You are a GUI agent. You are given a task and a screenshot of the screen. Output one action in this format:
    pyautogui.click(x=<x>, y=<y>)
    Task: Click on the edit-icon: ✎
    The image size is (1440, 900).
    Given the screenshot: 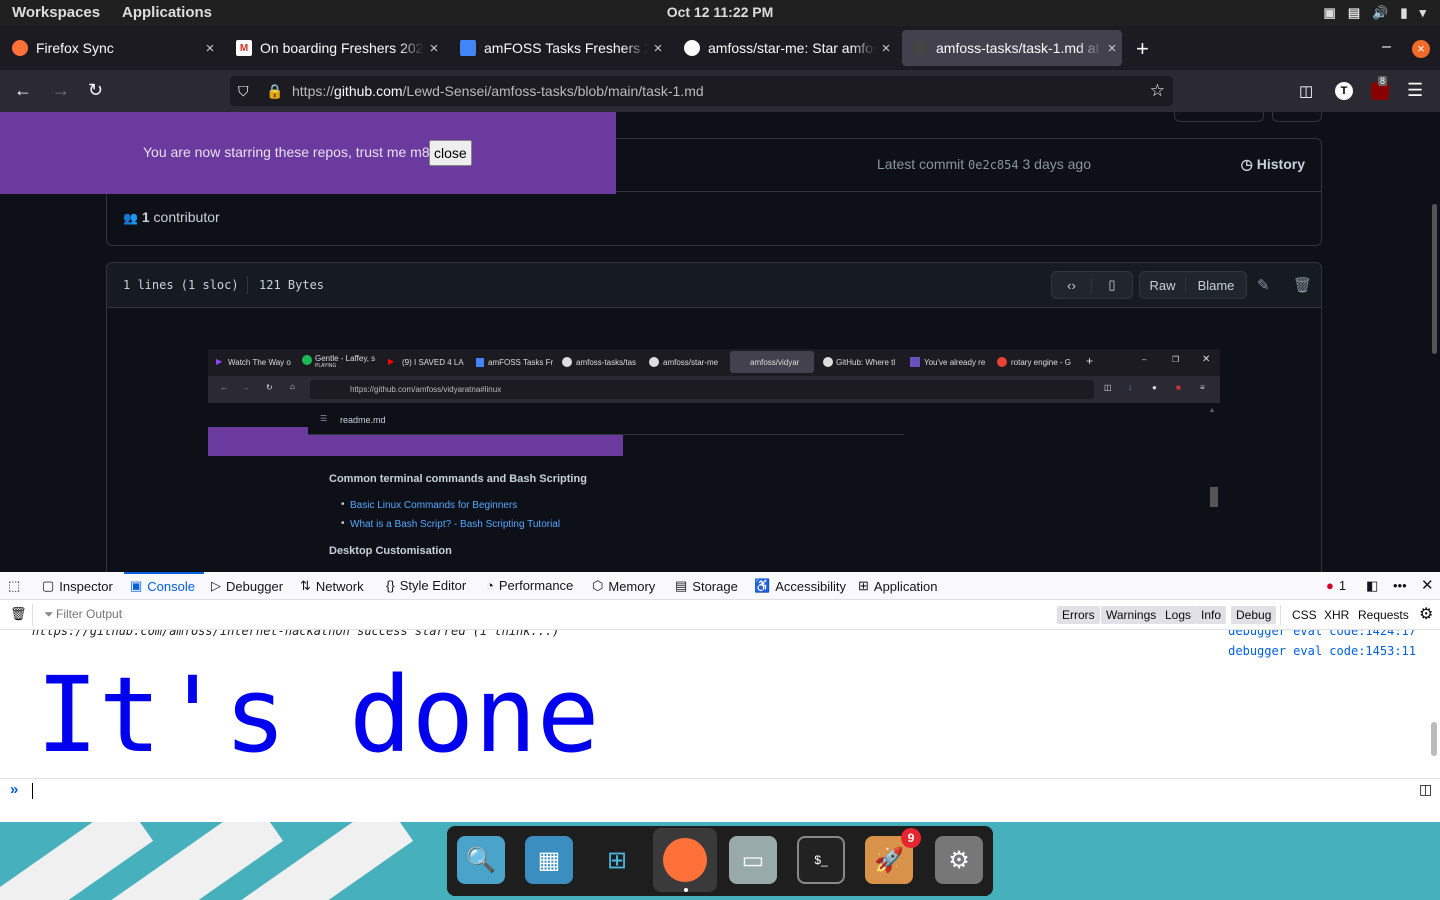 What is the action you would take?
    pyautogui.click(x=1263, y=285)
    